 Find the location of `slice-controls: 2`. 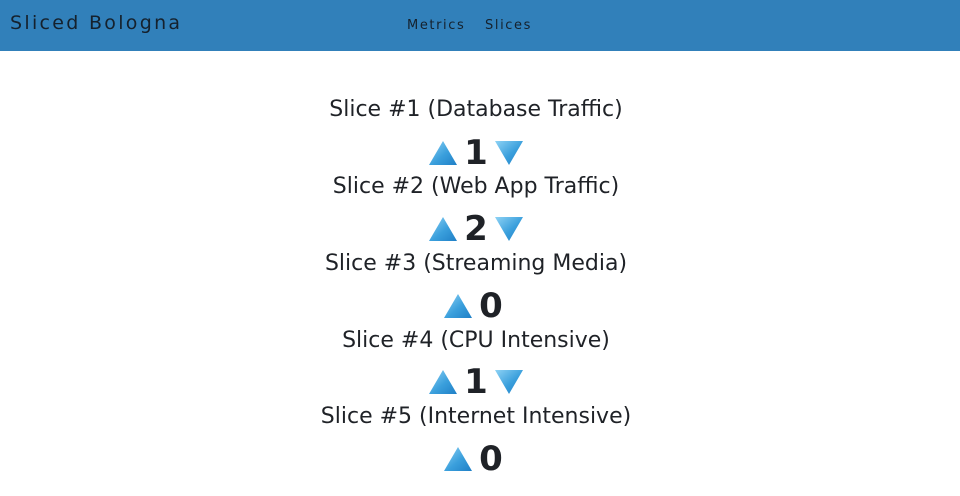

slice-controls: 2 is located at coordinates (476, 229).